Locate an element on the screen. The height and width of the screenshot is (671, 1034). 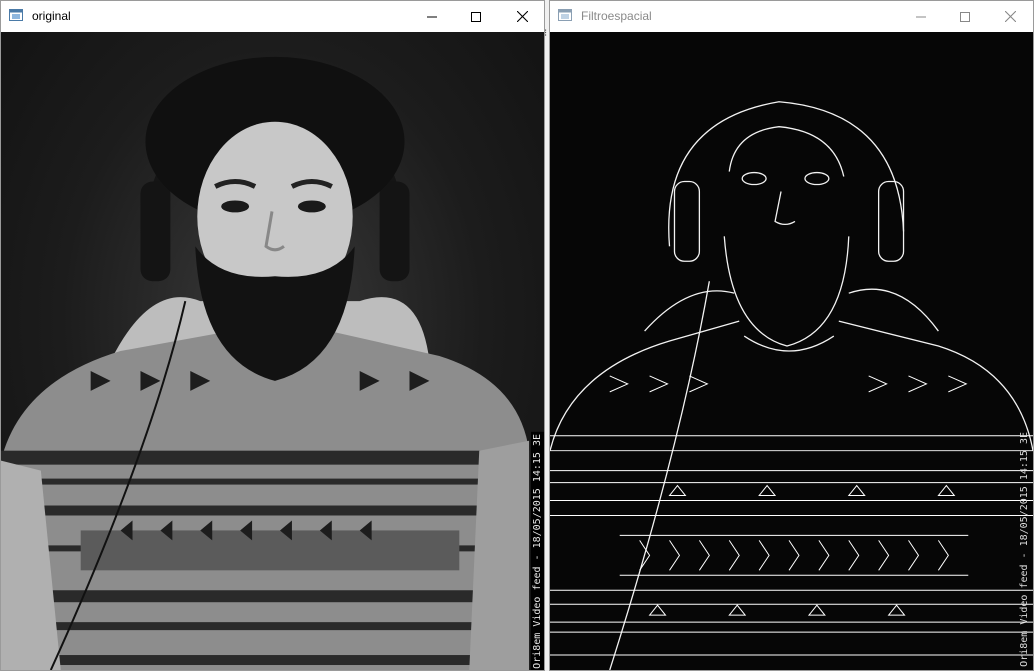
titlebar-filtroespacial: Filtroespacial is located at coordinates (791, 16).